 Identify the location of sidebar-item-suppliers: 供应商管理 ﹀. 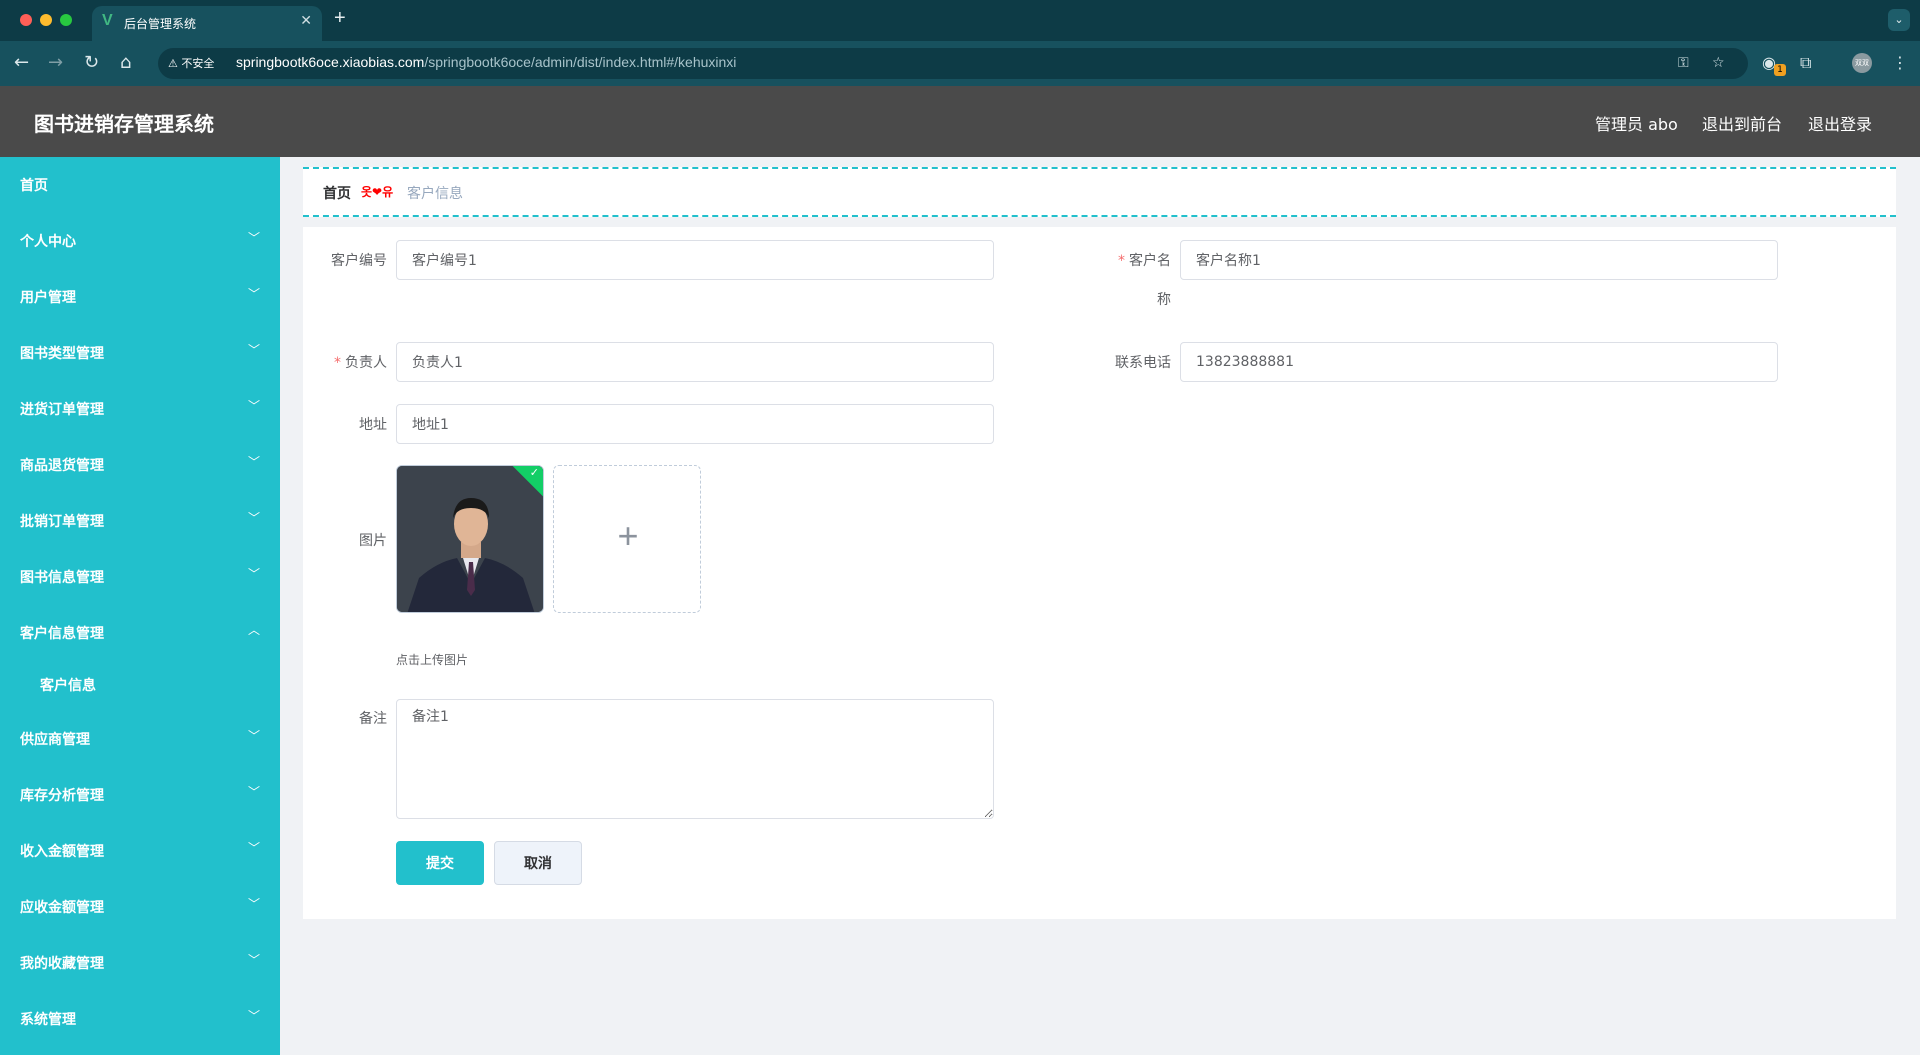
(140, 739).